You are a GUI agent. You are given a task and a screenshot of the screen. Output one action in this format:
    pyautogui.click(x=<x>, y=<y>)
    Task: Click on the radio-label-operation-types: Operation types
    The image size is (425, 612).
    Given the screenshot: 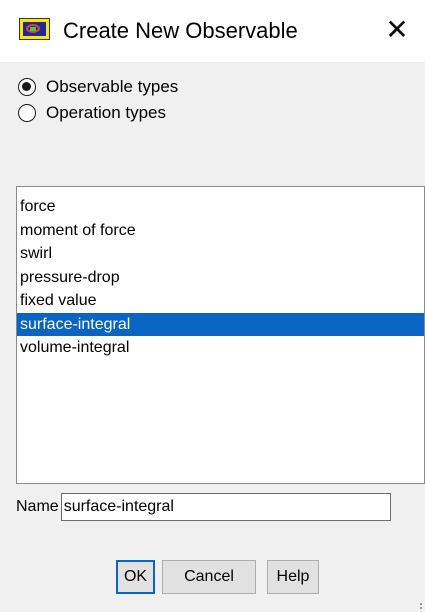 What is the action you would take?
    pyautogui.click(x=106, y=112)
    